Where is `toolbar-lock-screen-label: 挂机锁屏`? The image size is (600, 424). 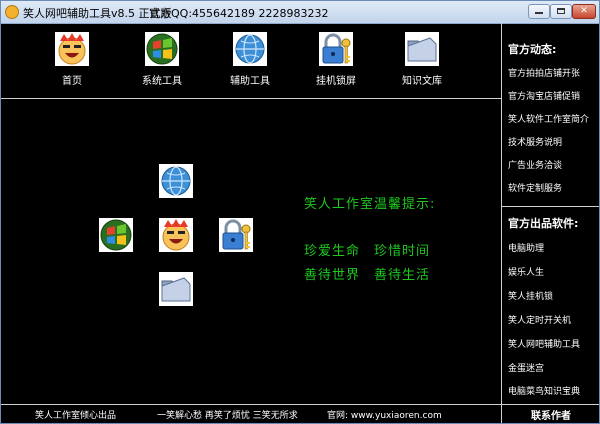
toolbar-lock-screen-label: 挂机锁屏 is located at coordinates (336, 81).